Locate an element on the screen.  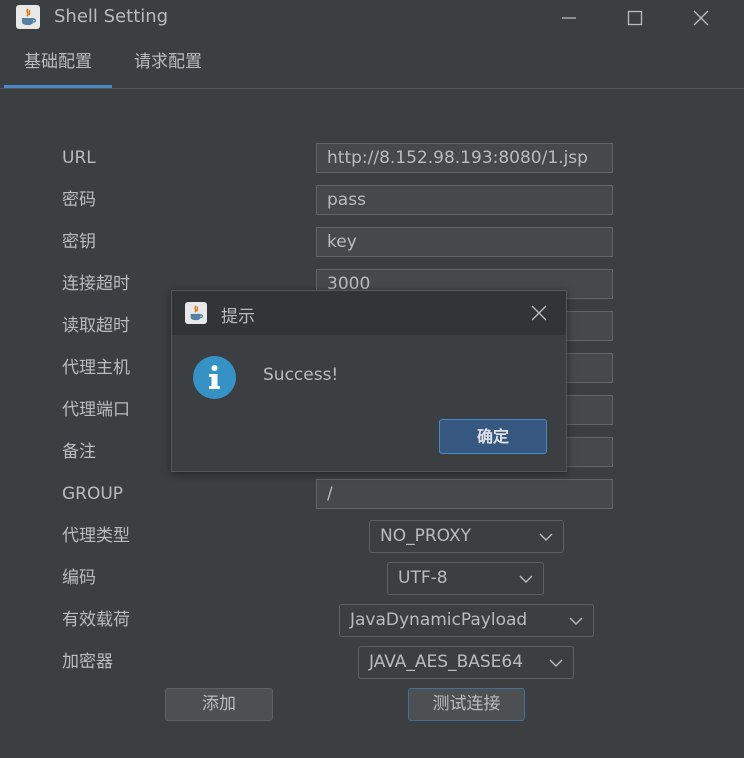
window-title: Shell Setting is located at coordinates (111, 16).